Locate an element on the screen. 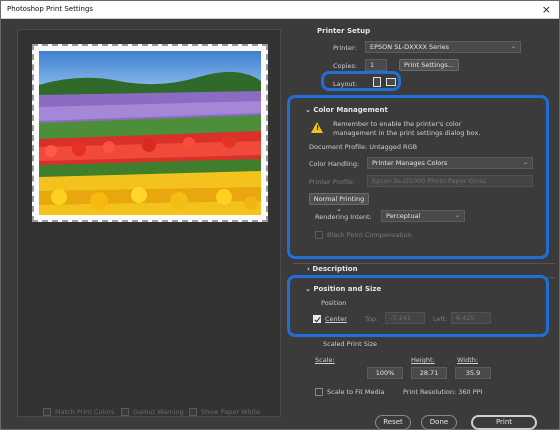 The width and height of the screenshot is (560, 430). print-resolution: Print Resolution: 360 PPI is located at coordinates (443, 392).